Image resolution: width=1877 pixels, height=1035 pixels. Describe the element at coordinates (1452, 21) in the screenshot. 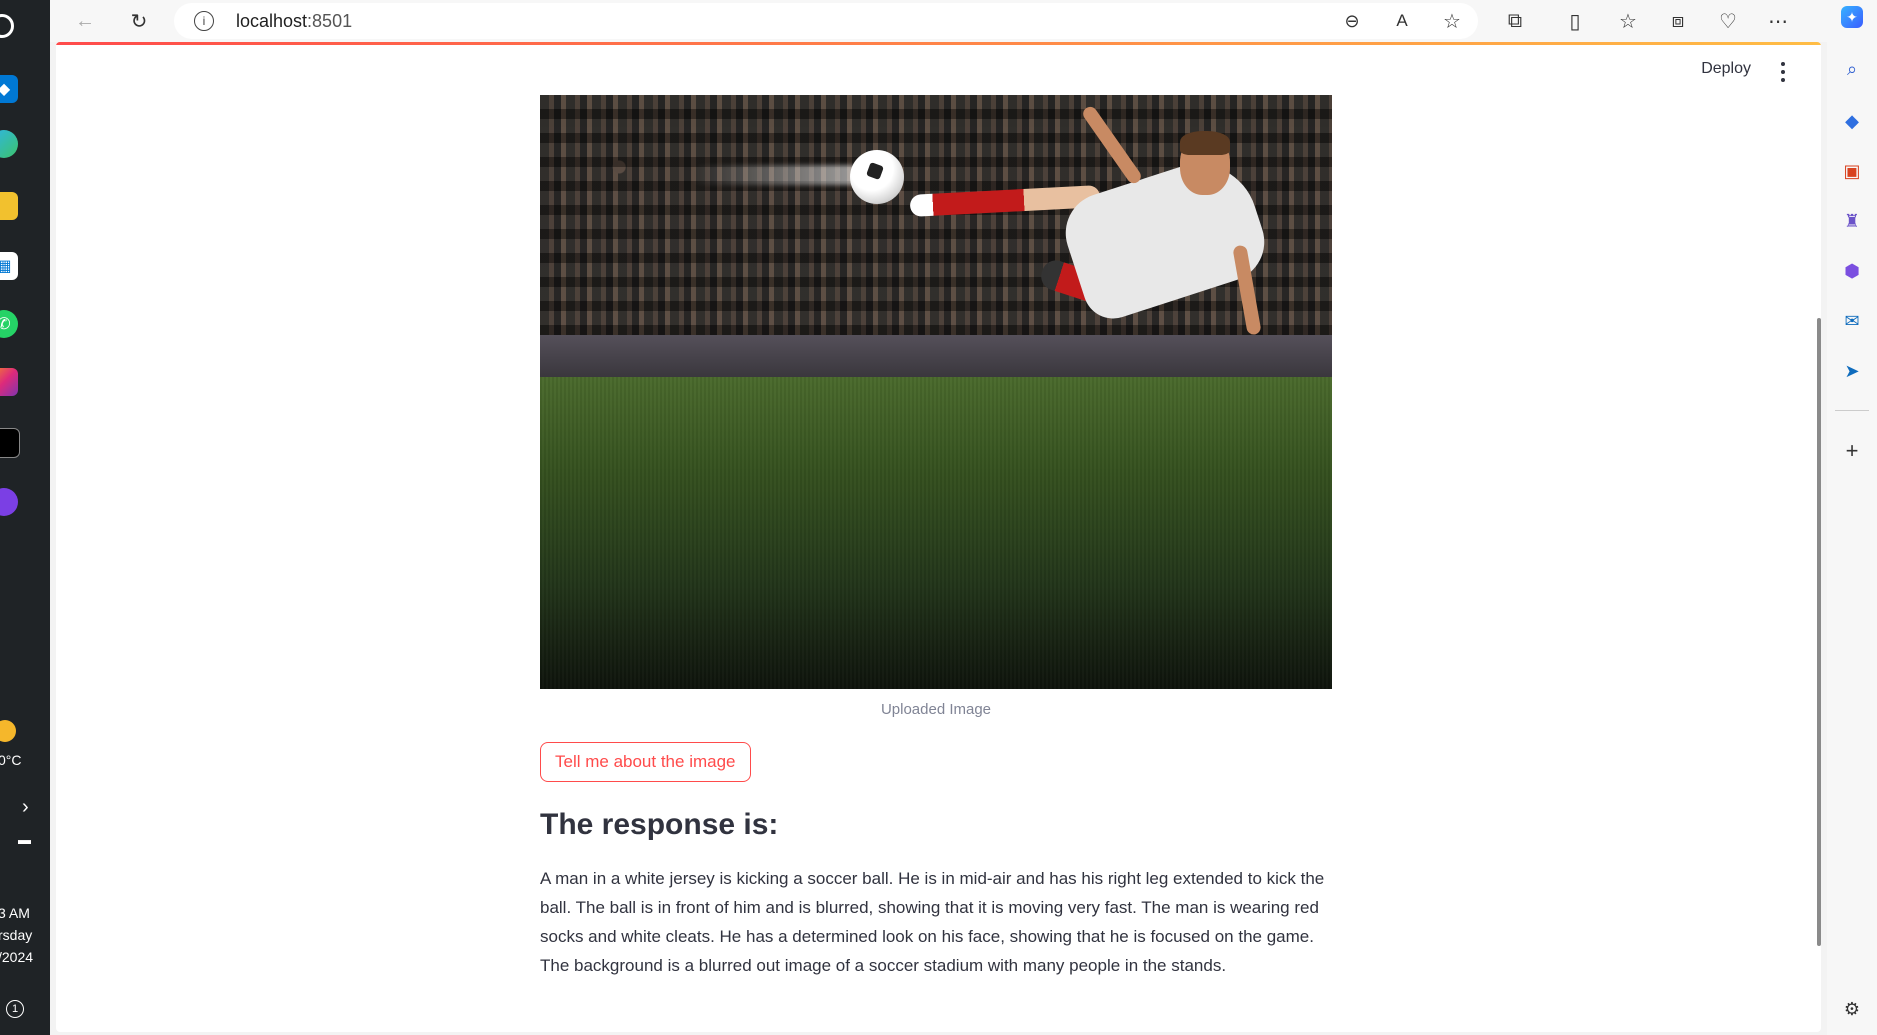

I see `star-icon: ☆` at that location.